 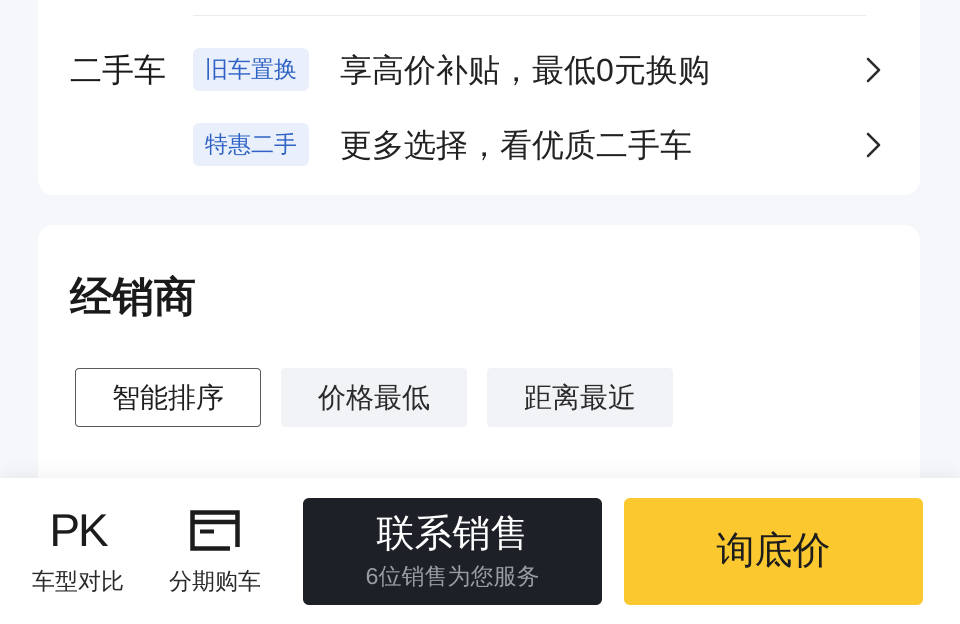 I want to click on offer-text: 更多选择，看优质二手车, so click(x=603, y=144).